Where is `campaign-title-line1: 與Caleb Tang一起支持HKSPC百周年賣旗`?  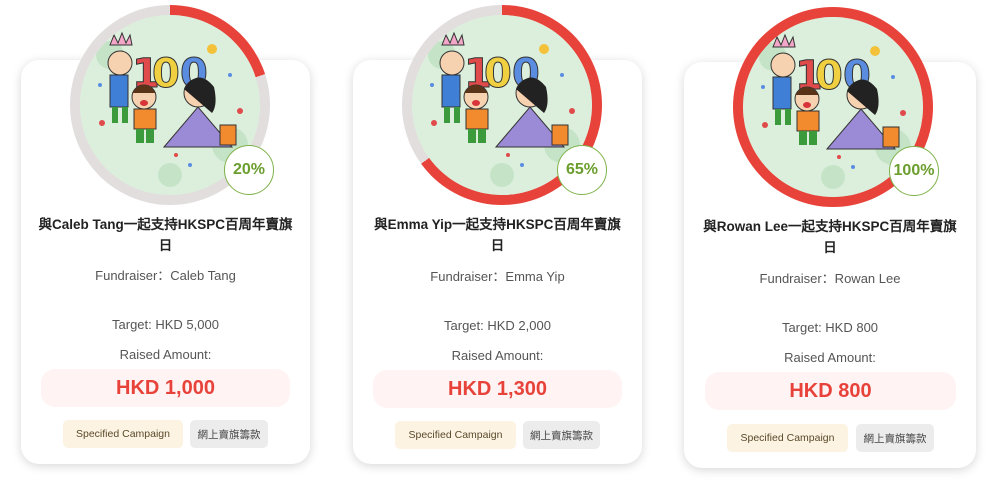
campaign-title-line1: 與Caleb Tang一起支持HKSPC百周年賣旗 is located at coordinates (165, 224).